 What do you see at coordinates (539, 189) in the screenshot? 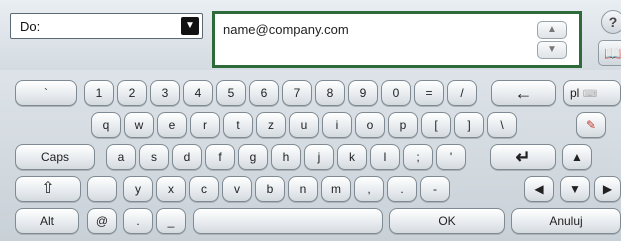
I see `arrow-left-icon: ◀` at bounding box center [539, 189].